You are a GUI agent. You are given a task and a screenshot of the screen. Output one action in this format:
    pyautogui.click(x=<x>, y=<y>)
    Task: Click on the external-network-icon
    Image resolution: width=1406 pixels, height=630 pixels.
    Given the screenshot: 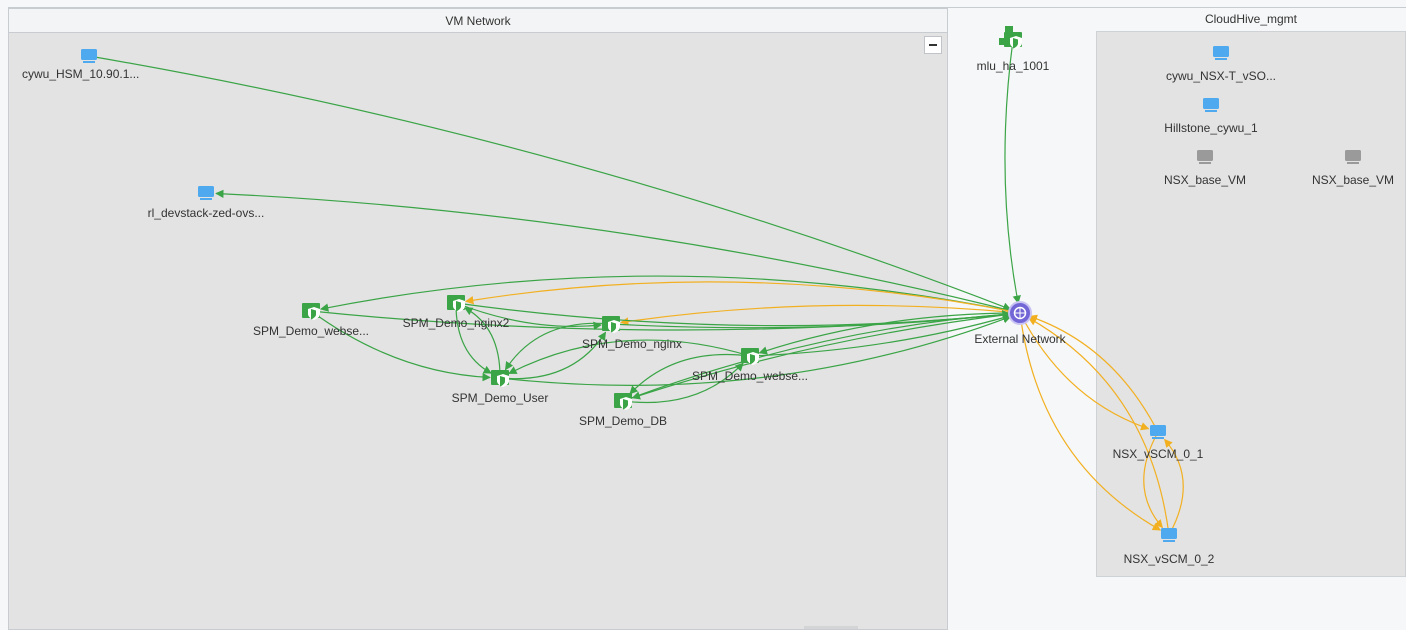 What is the action you would take?
    pyautogui.click(x=1020, y=313)
    